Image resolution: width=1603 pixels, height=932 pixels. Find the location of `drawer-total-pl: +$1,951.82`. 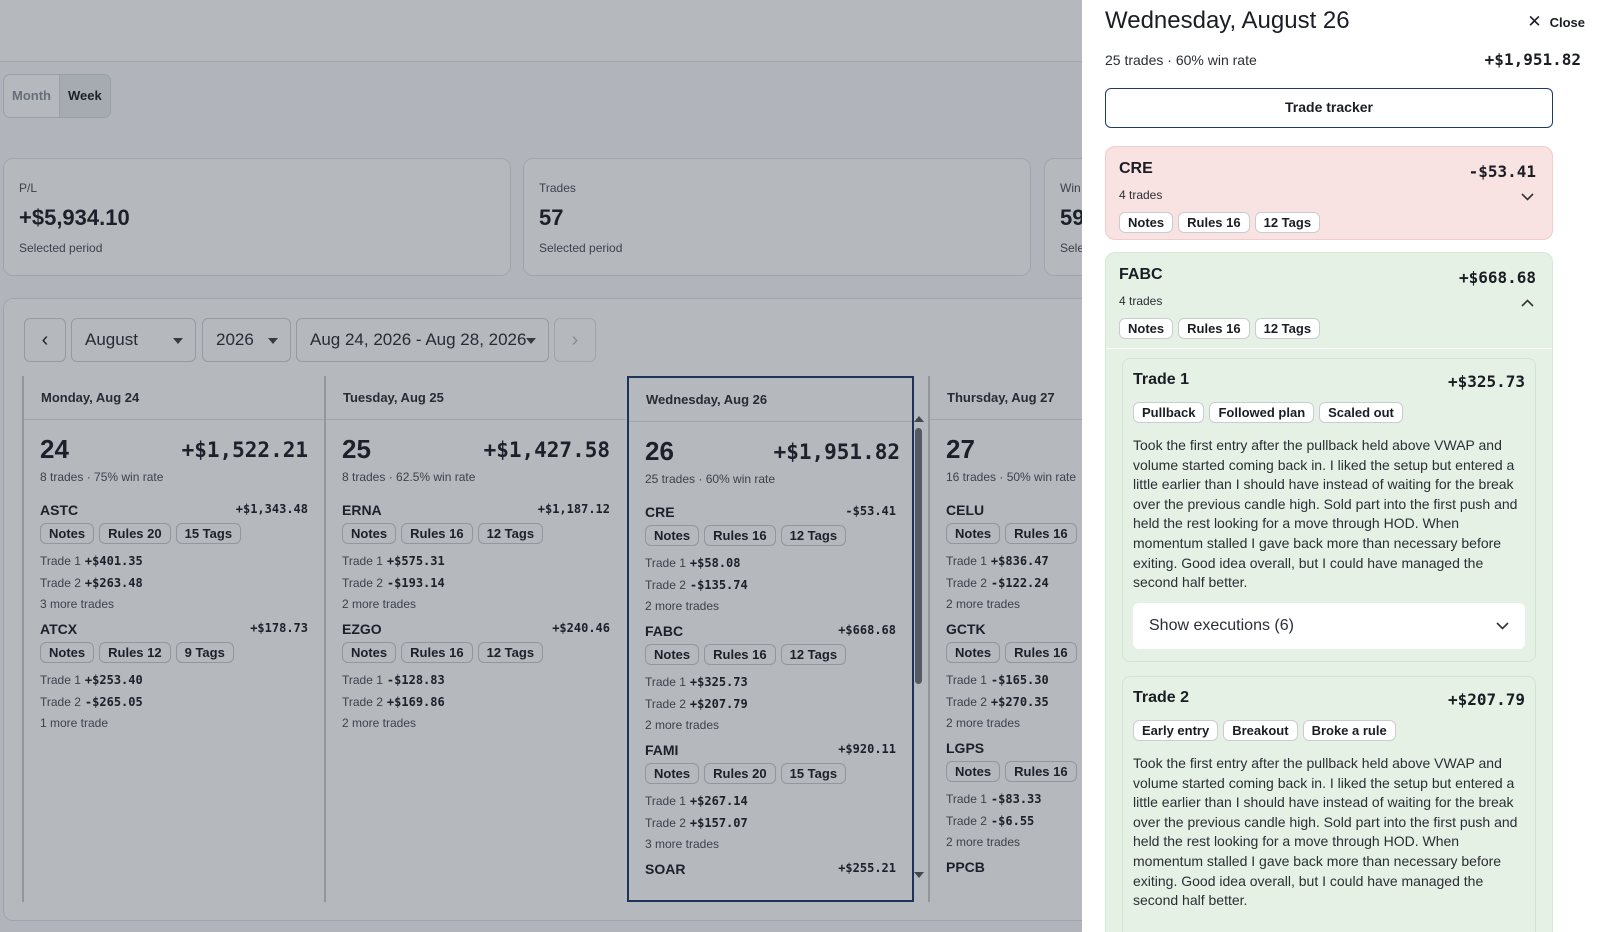

drawer-total-pl: +$1,951.82 is located at coordinates (1532, 59).